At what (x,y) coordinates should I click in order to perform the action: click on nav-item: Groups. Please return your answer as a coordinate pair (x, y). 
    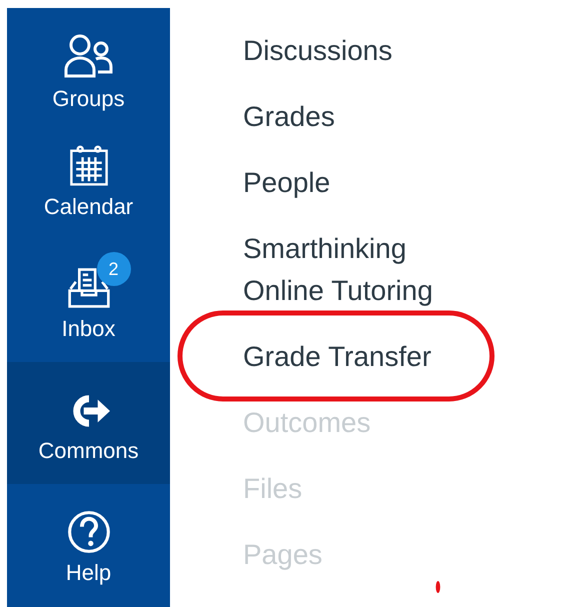
    Looking at the image, I should click on (88, 63).